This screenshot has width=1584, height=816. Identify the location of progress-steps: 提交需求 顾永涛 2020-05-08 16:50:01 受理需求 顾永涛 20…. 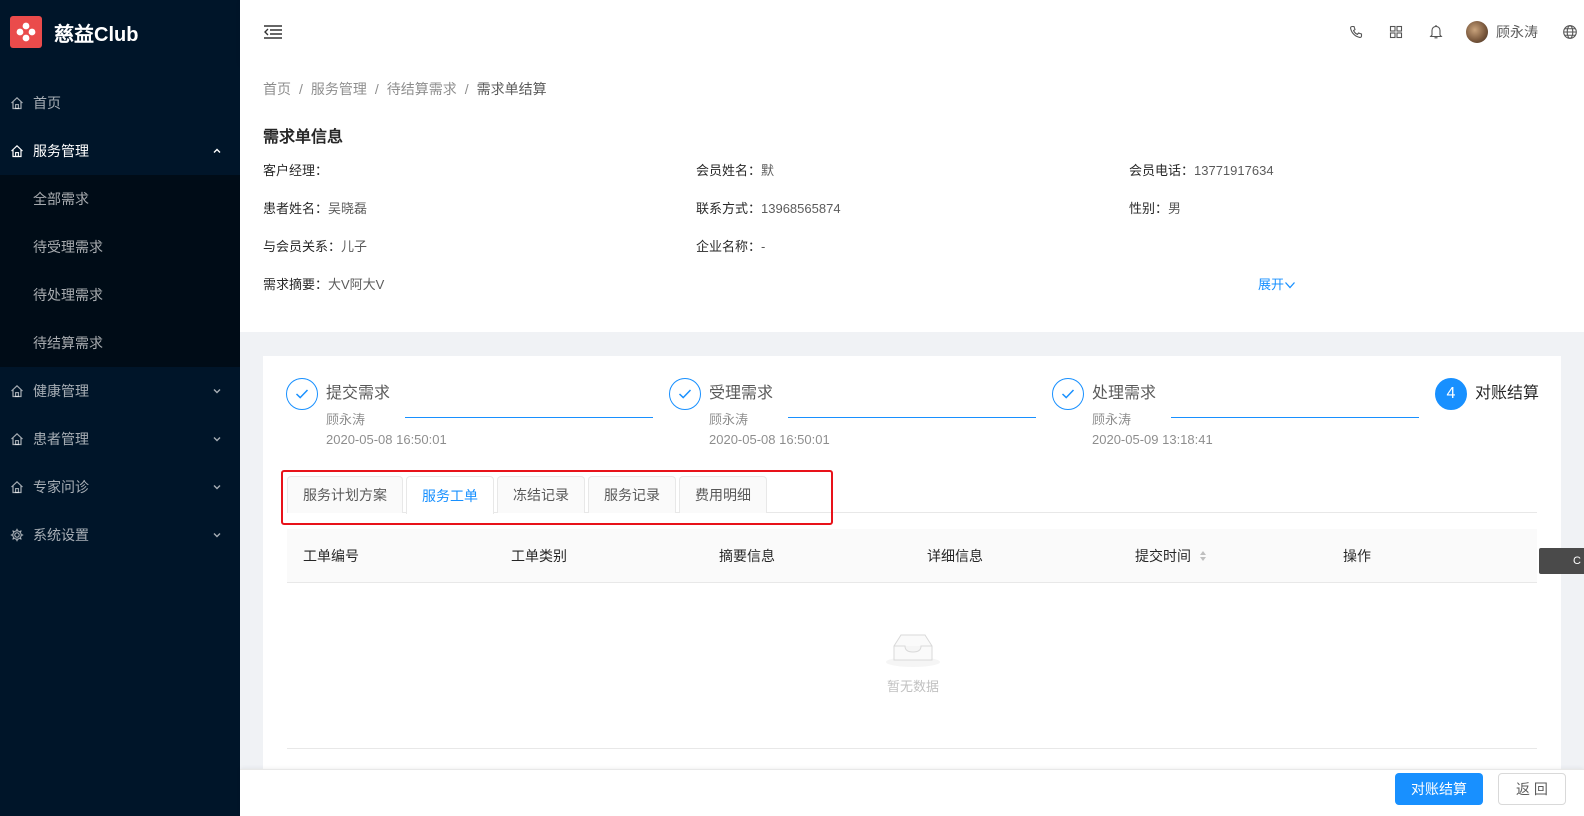
(923, 418).